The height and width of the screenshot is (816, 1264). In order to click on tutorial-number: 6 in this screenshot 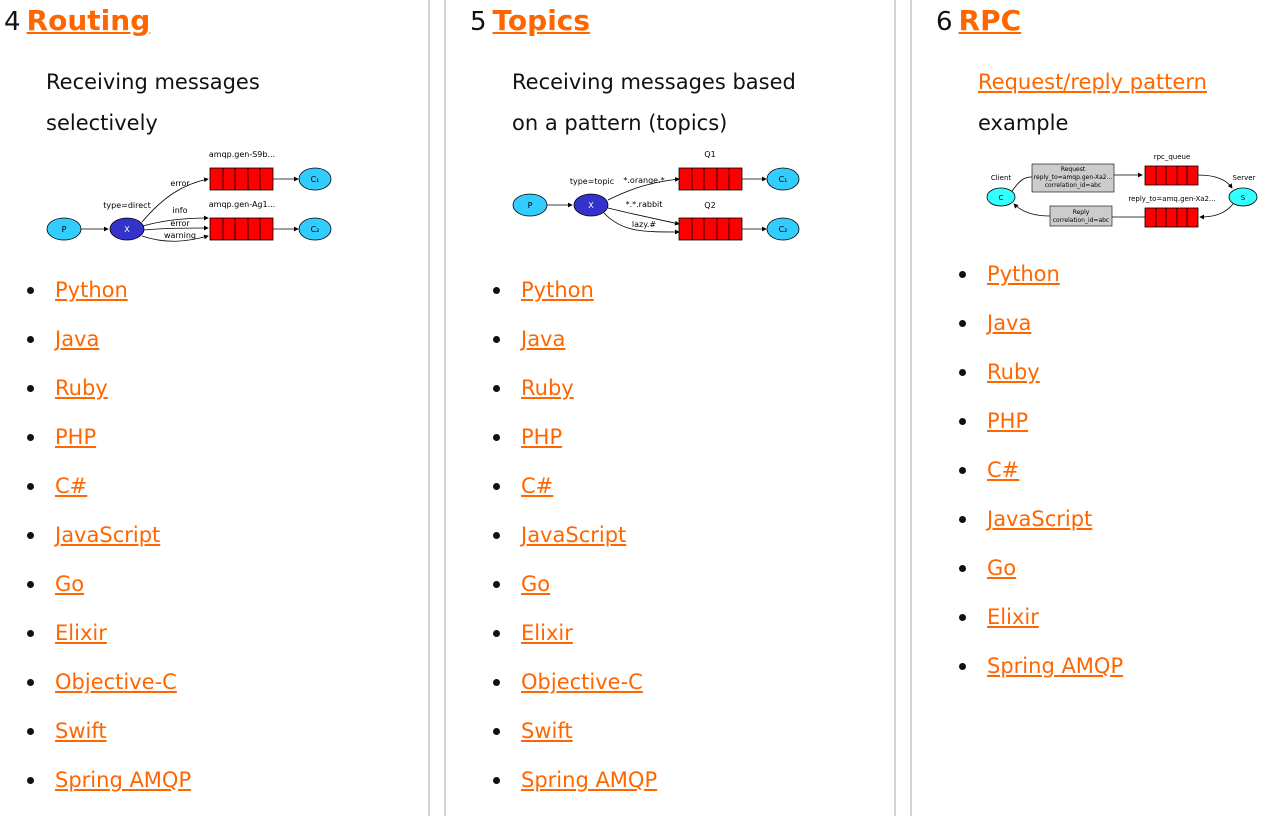, I will do `click(944, 22)`.